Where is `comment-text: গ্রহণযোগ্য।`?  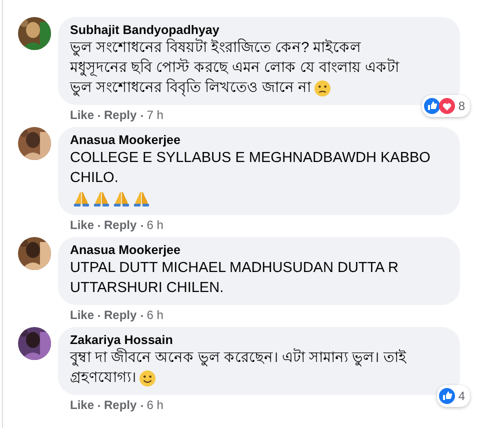
comment-text: গ্রহণযোগ্য। is located at coordinates (103, 378).